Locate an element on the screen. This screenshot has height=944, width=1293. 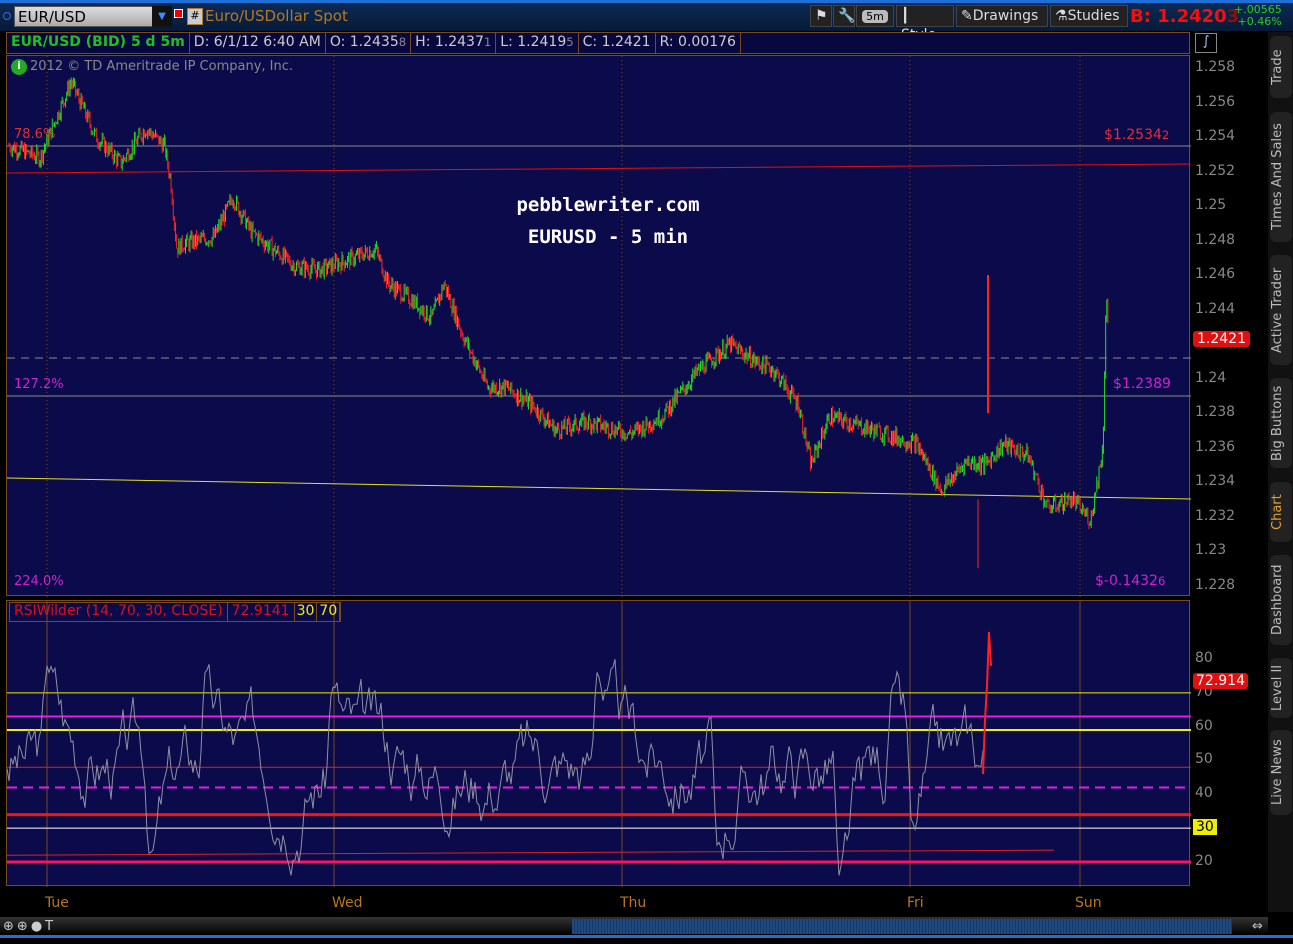
watermark: pebblewriter.com EURUSD - 5 min is located at coordinates (608, 221).